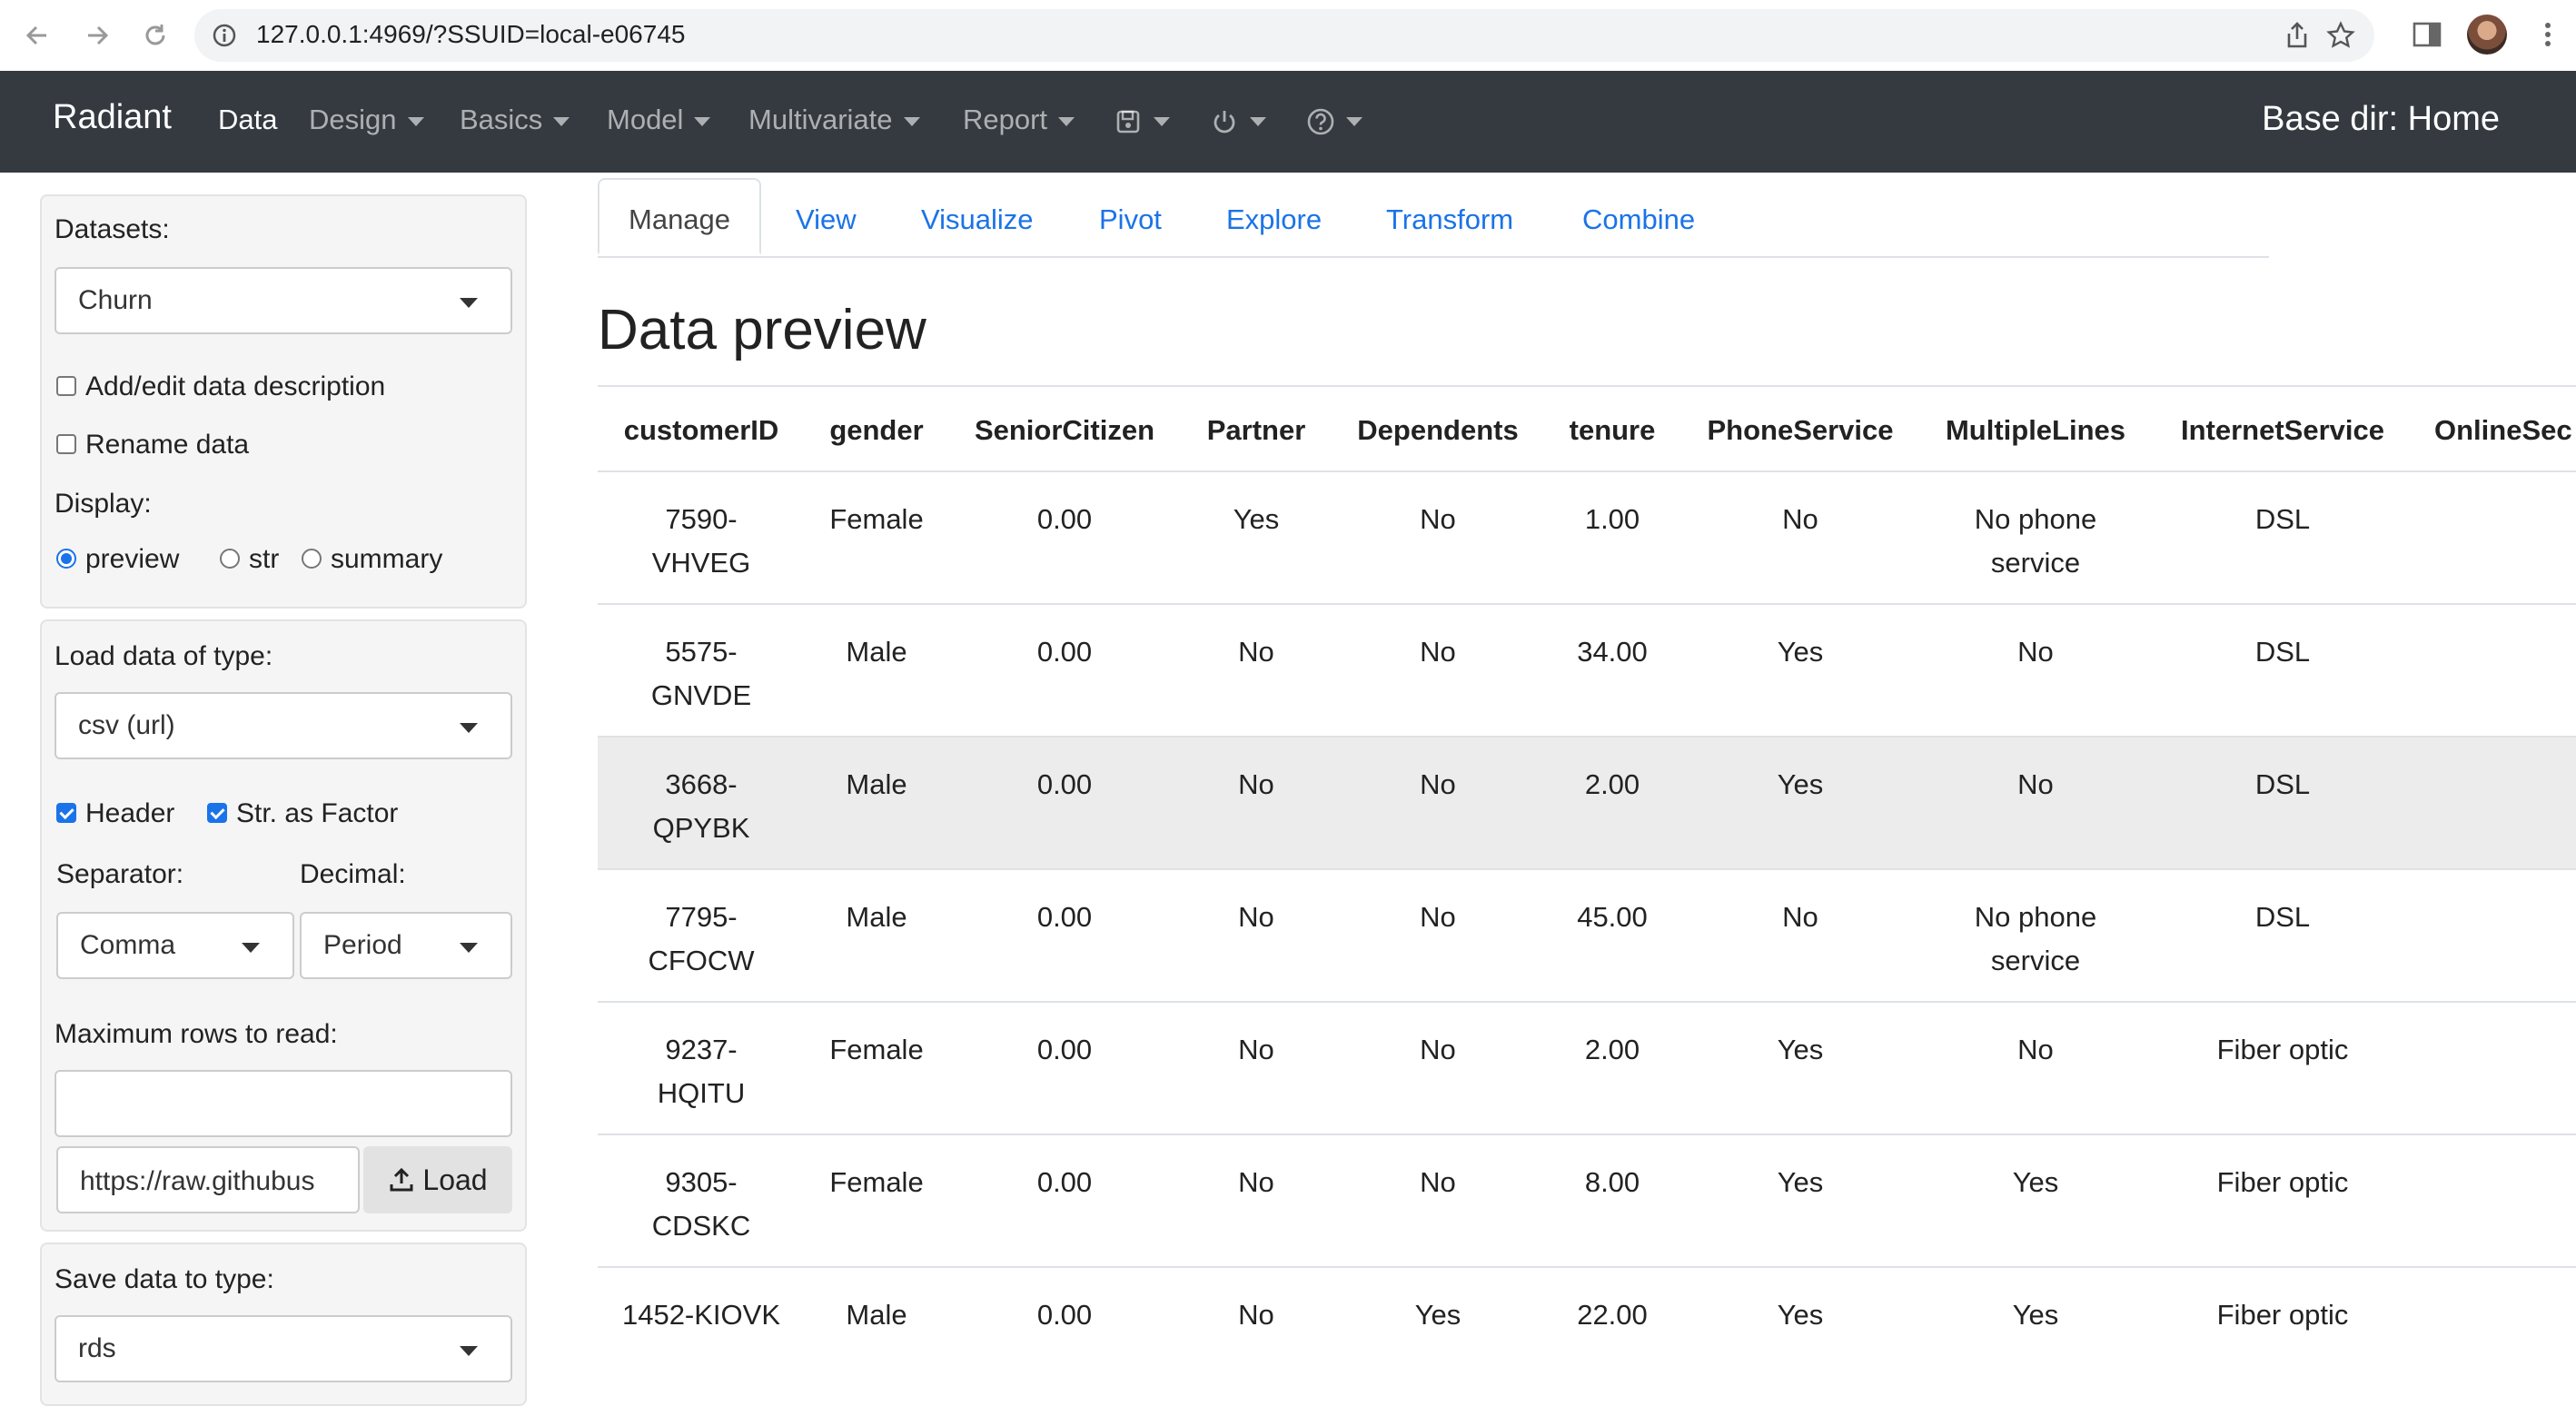 This screenshot has height=1406, width=2576. Describe the element at coordinates (701, 1315) in the screenshot. I see `table-cell: 1452-KIOVK` at that location.